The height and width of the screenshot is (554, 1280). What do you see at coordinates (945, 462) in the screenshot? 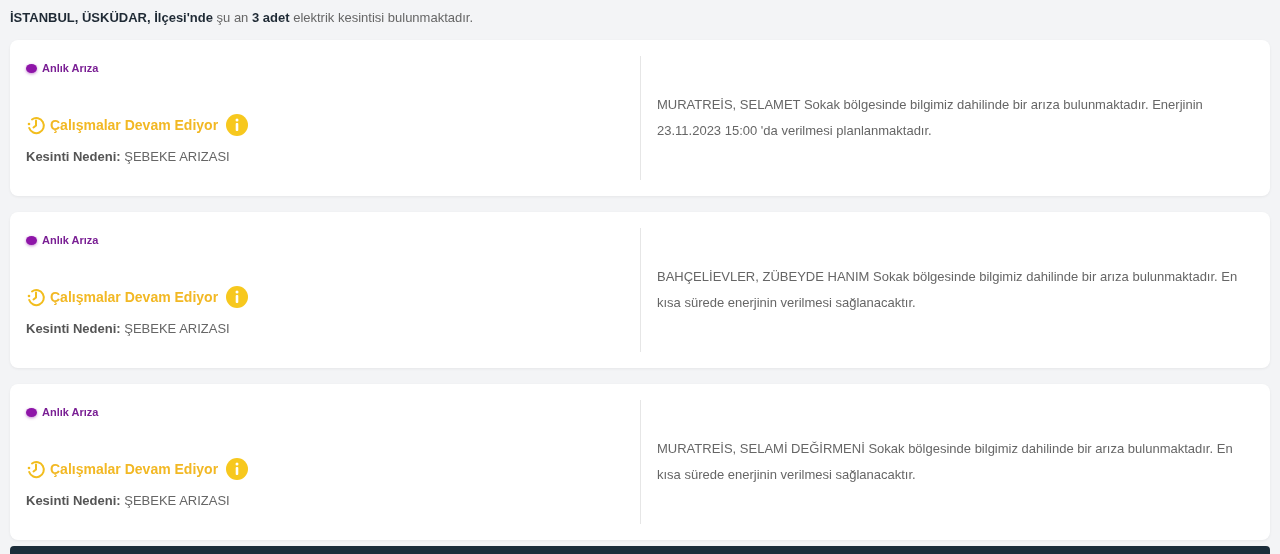
I see `outage-description: MURATREİS, SELAMİ DEĞİRMENİ Sokak bölgesinde bilgimiz dahilinde bir arıza bulunmaktadır. En kısa sürede enerjinin verilmesi sağlanacaktır.` at bounding box center [945, 462].